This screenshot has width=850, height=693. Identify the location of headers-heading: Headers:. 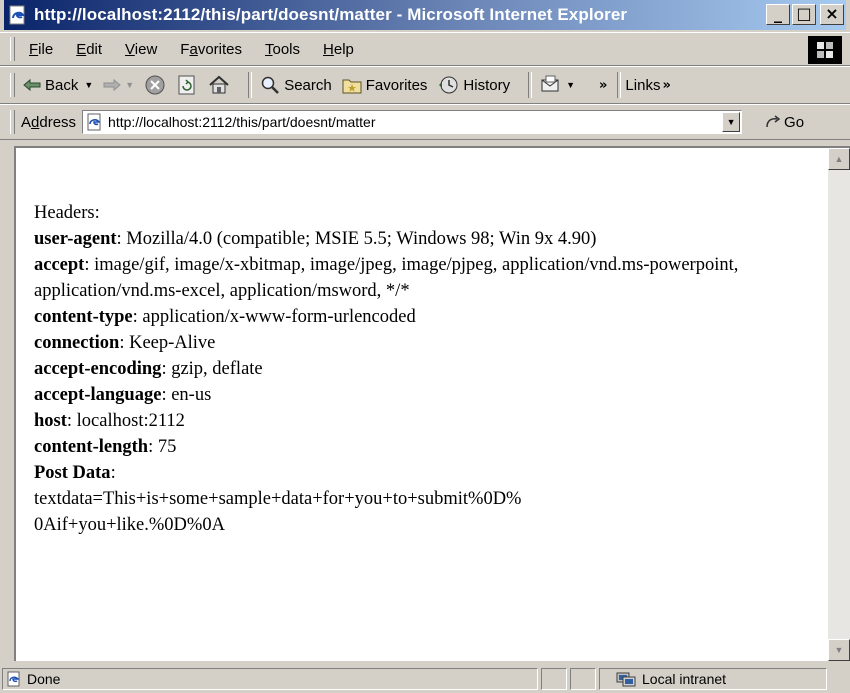
(67, 213).